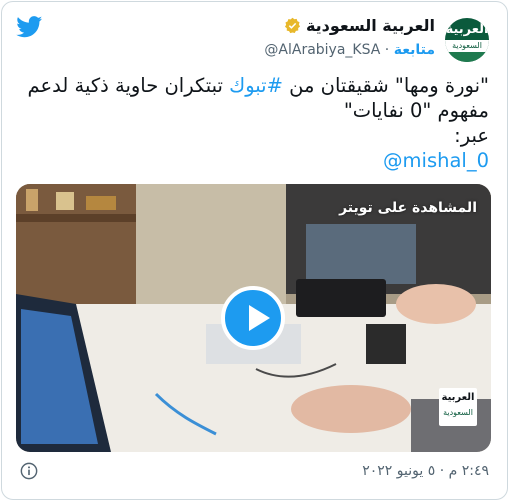 Image resolution: width=511 pixels, height=503 pixels. What do you see at coordinates (458, 397) in the screenshot?
I see `channel-logo-text: العربية` at bounding box center [458, 397].